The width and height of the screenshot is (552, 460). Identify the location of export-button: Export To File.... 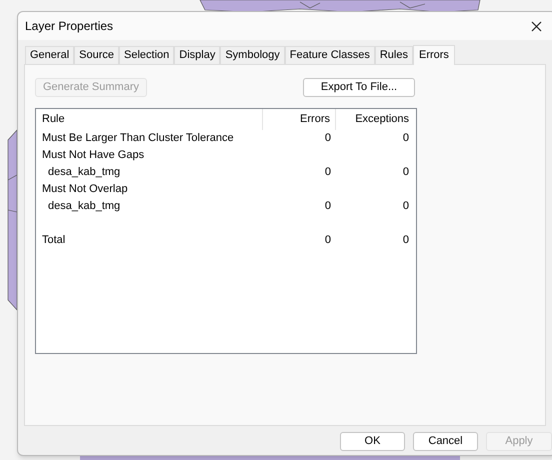
(359, 87).